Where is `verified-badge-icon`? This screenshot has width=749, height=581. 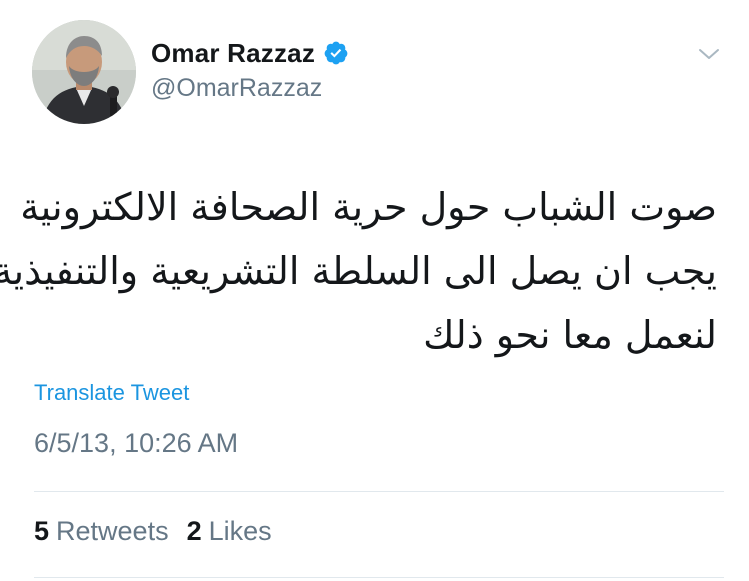 verified-badge-icon is located at coordinates (336, 53).